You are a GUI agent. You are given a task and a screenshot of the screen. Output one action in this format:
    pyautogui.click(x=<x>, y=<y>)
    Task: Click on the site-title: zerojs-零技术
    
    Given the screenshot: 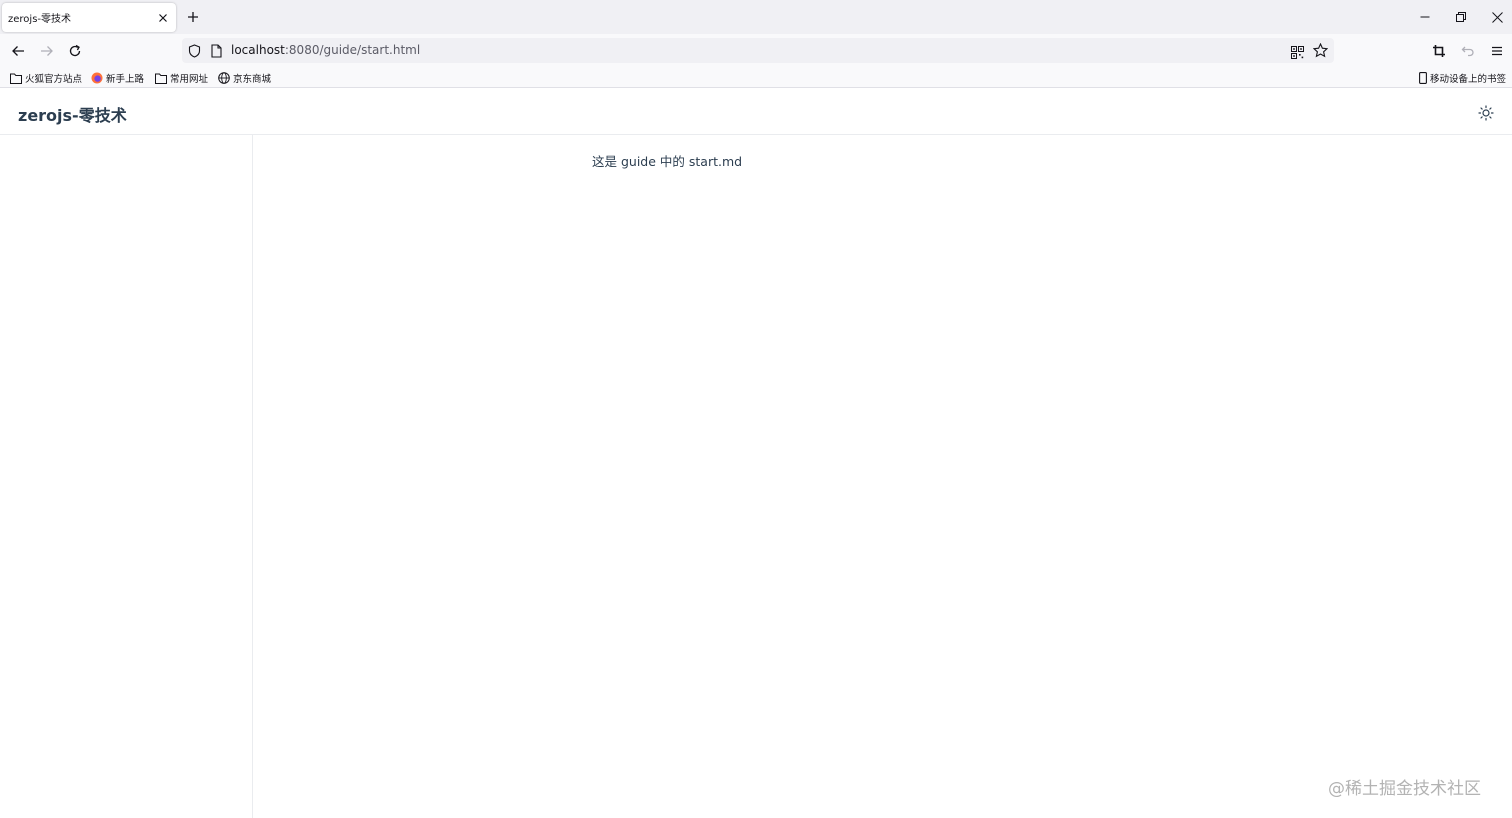 What is the action you would take?
    pyautogui.click(x=72, y=114)
    